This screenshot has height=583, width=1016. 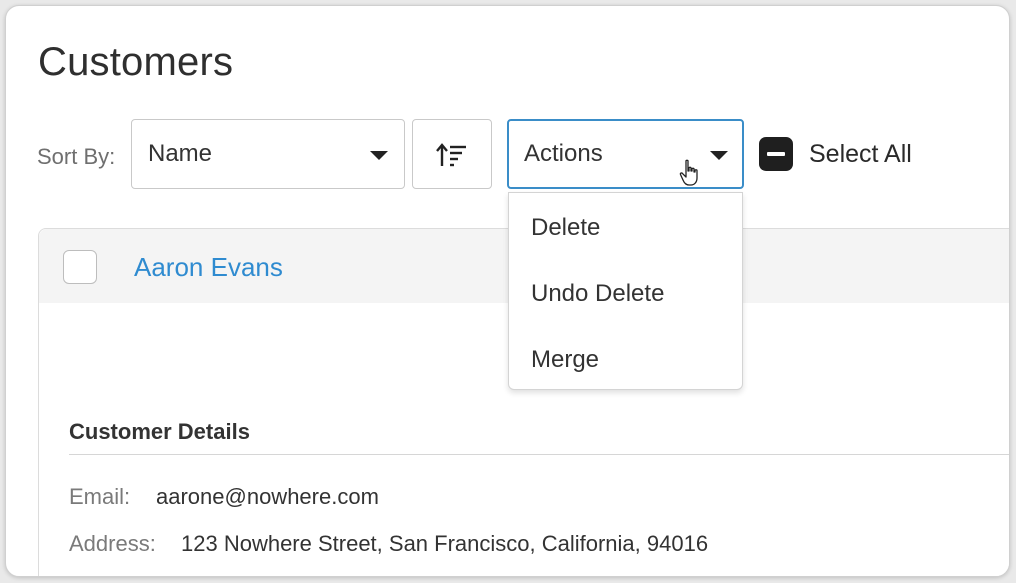 I want to click on minus-icon, so click(x=776, y=154).